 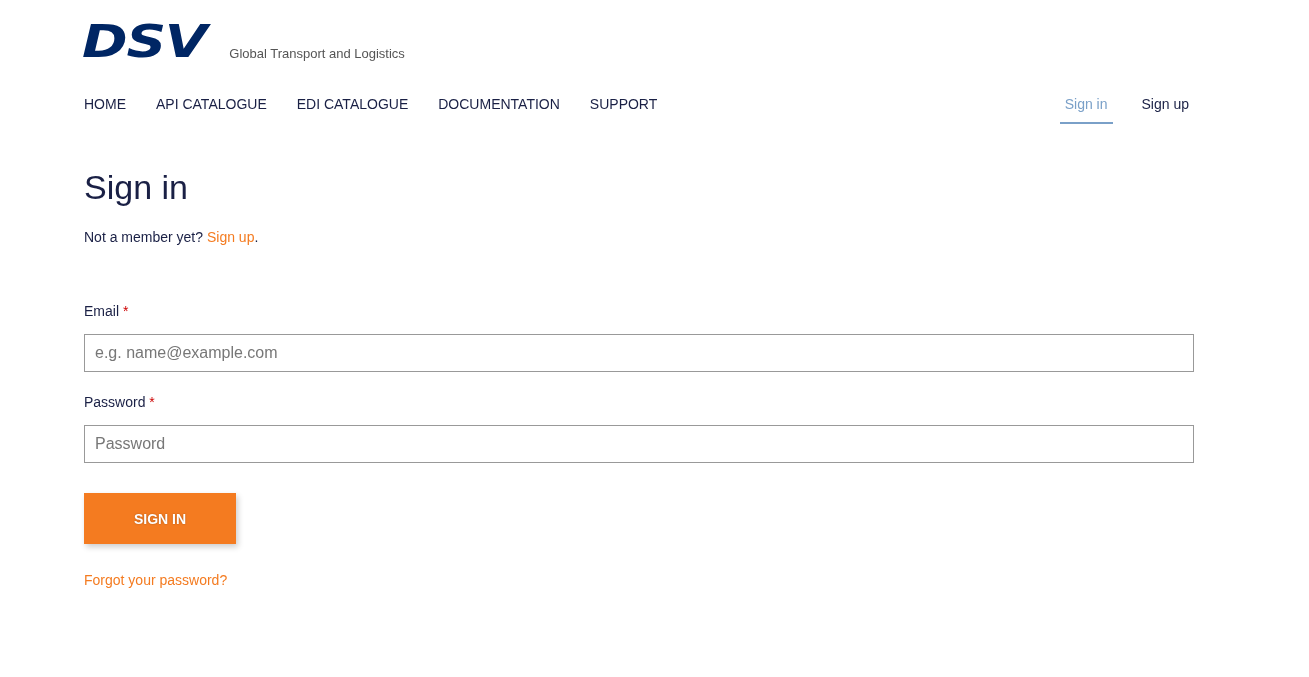 I want to click on field-label: Password *, so click(x=120, y=402).